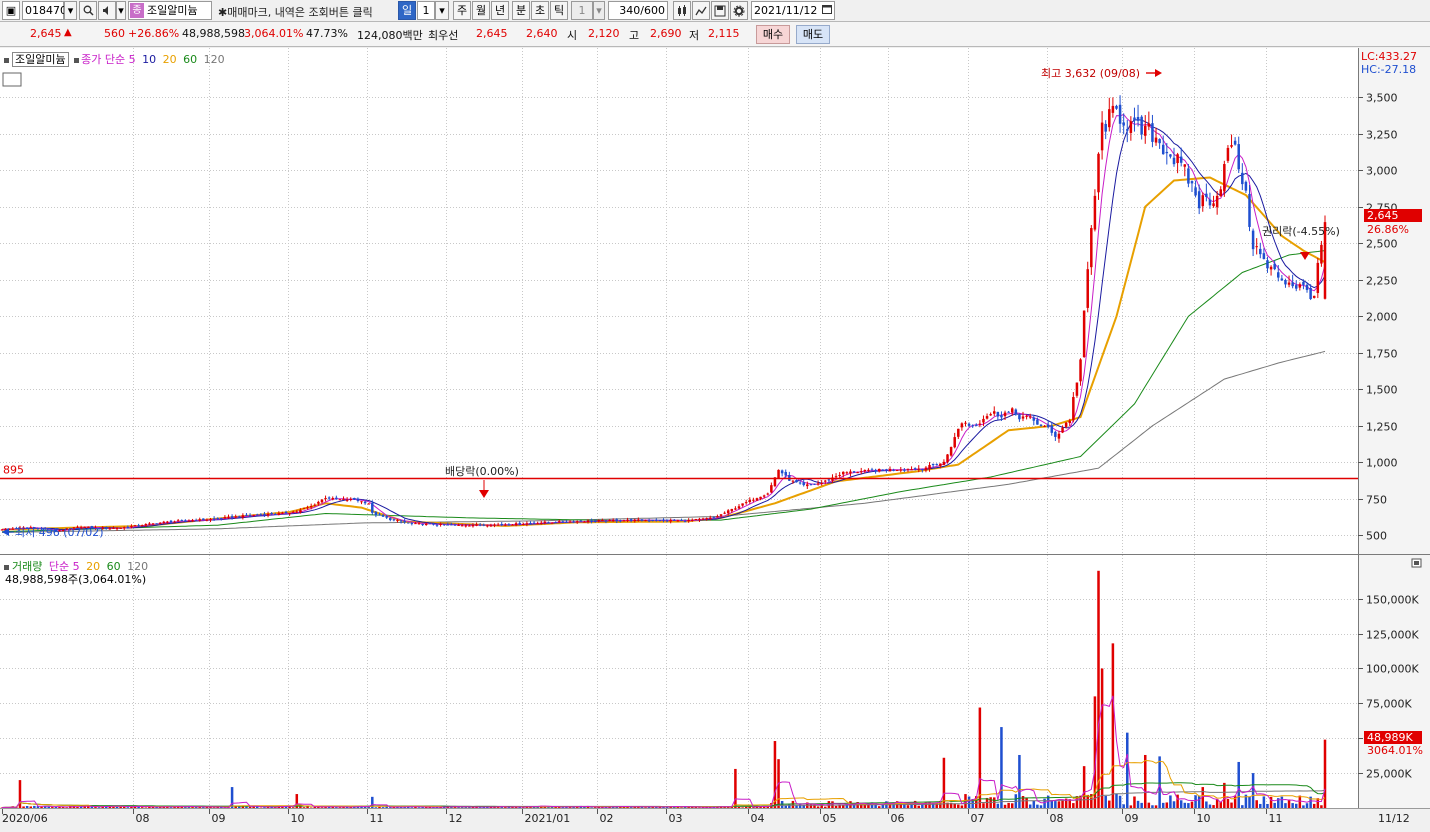 The image size is (1430, 832). Describe the element at coordinates (773, 34) in the screenshot. I see `buy-button: 매수` at that location.